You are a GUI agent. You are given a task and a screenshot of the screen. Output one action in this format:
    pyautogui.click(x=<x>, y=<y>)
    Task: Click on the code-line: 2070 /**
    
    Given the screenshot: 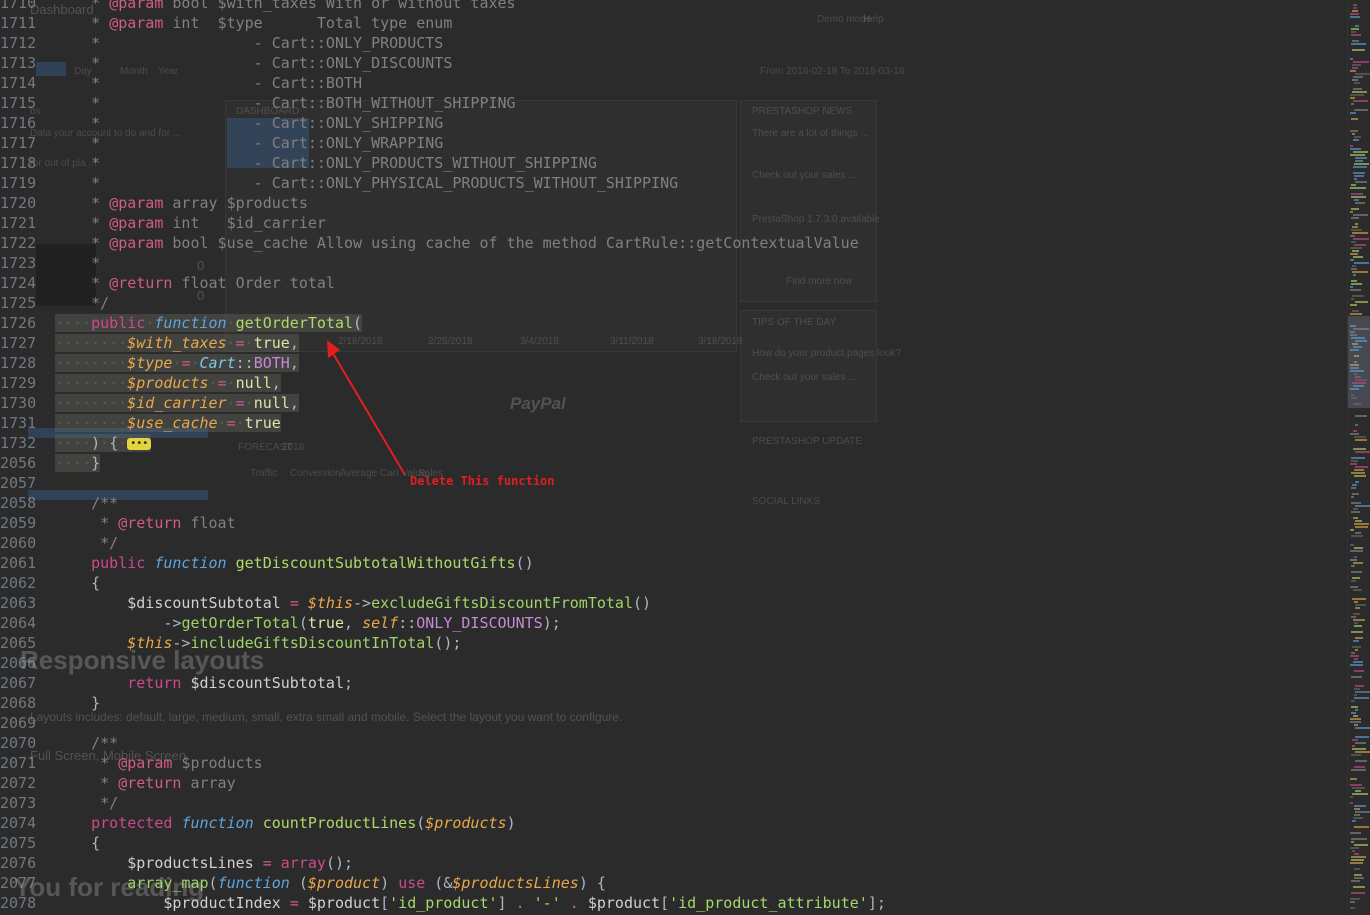 What is the action you would take?
    pyautogui.click(x=672, y=743)
    